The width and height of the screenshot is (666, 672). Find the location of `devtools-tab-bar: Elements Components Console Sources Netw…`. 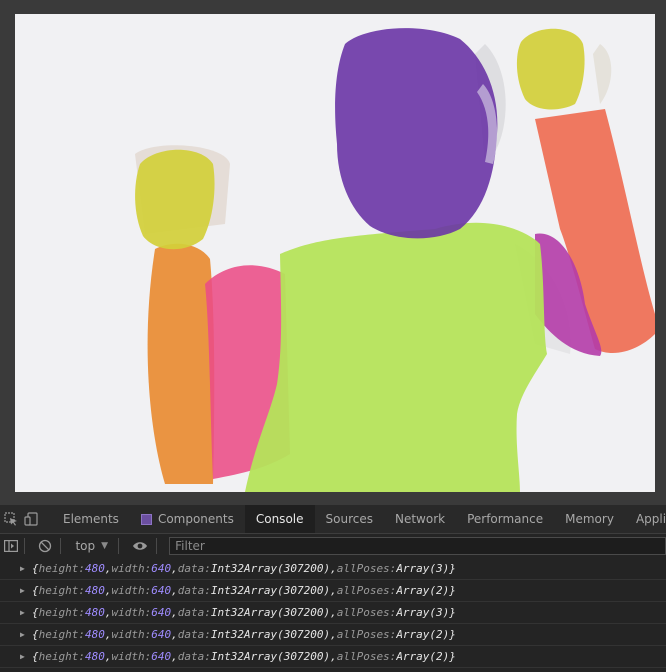

devtools-tab-bar: Elements Components Console Sources Netw… is located at coordinates (333, 519).